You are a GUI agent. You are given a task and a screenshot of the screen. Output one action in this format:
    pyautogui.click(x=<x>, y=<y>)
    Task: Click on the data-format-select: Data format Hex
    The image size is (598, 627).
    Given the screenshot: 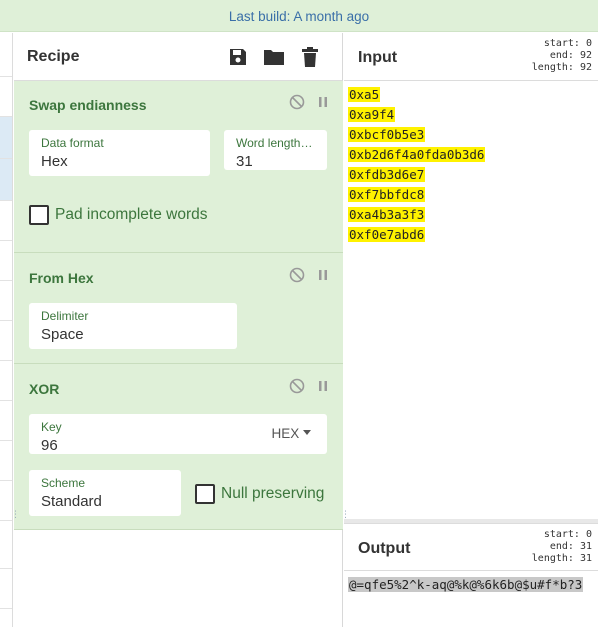 What is the action you would take?
    pyautogui.click(x=119, y=153)
    